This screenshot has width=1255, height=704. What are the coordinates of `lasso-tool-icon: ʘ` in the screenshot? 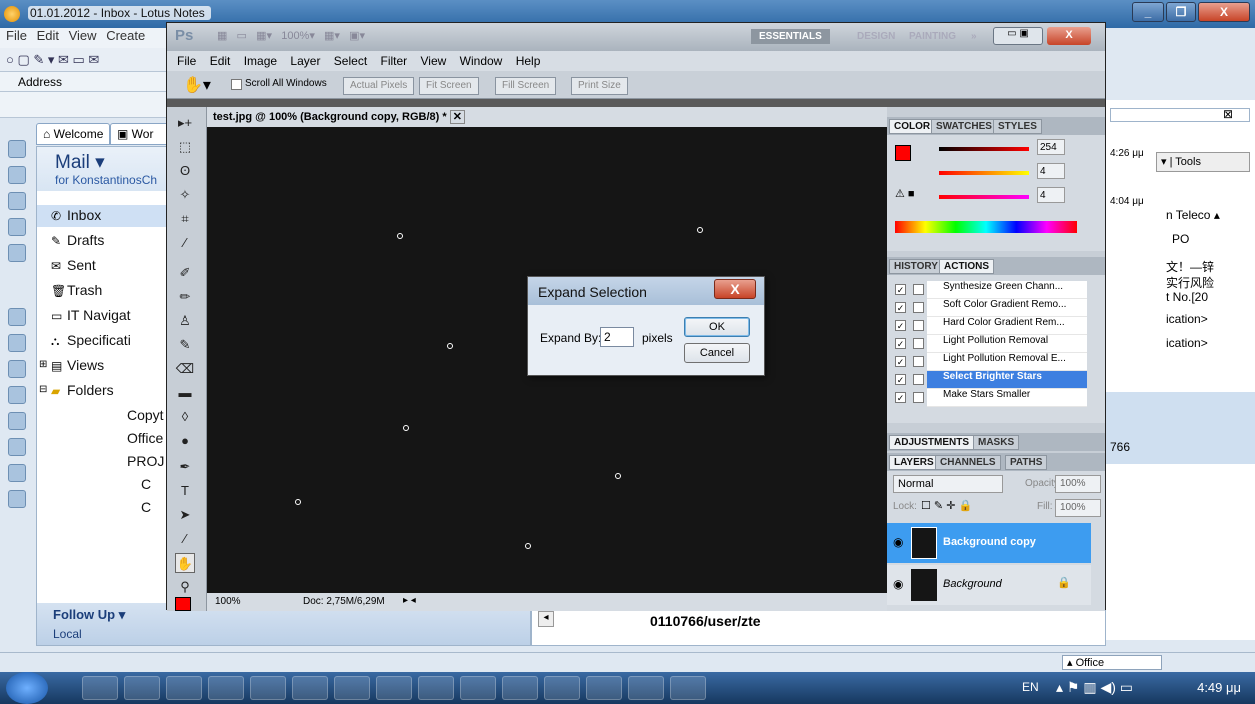 It's located at (185, 171).